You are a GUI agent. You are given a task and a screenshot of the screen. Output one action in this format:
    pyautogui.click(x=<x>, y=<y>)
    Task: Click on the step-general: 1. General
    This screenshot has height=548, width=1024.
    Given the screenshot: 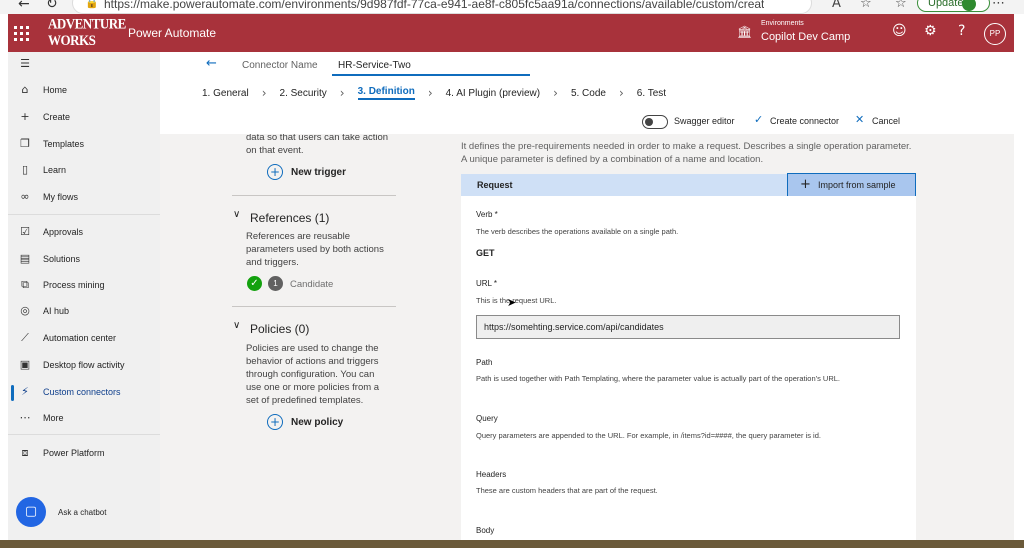 What is the action you would take?
    pyautogui.click(x=225, y=93)
    